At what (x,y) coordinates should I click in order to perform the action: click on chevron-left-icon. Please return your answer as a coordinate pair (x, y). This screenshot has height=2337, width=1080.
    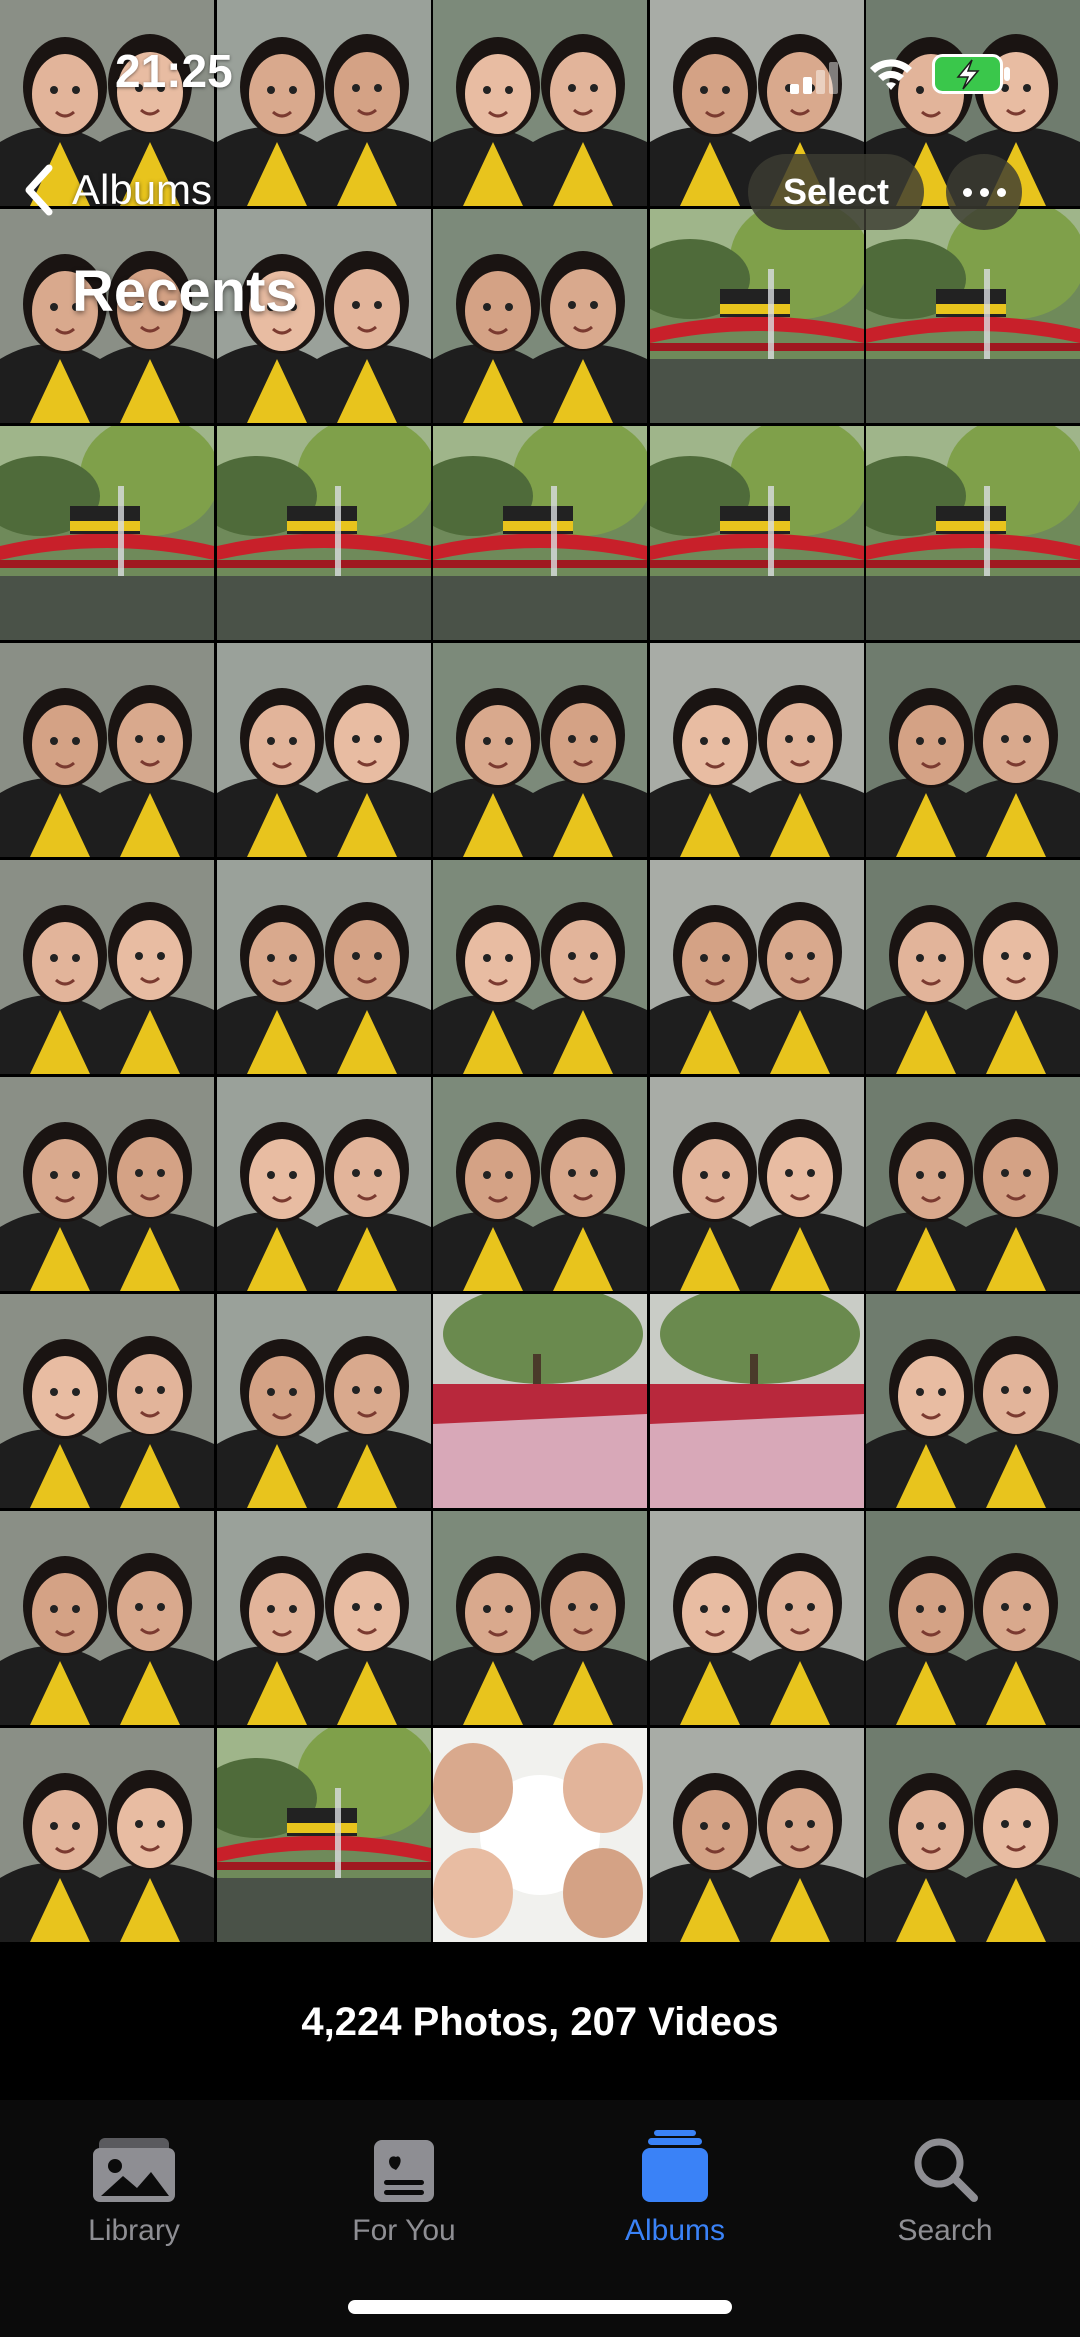
    Looking at the image, I should click on (39, 190).